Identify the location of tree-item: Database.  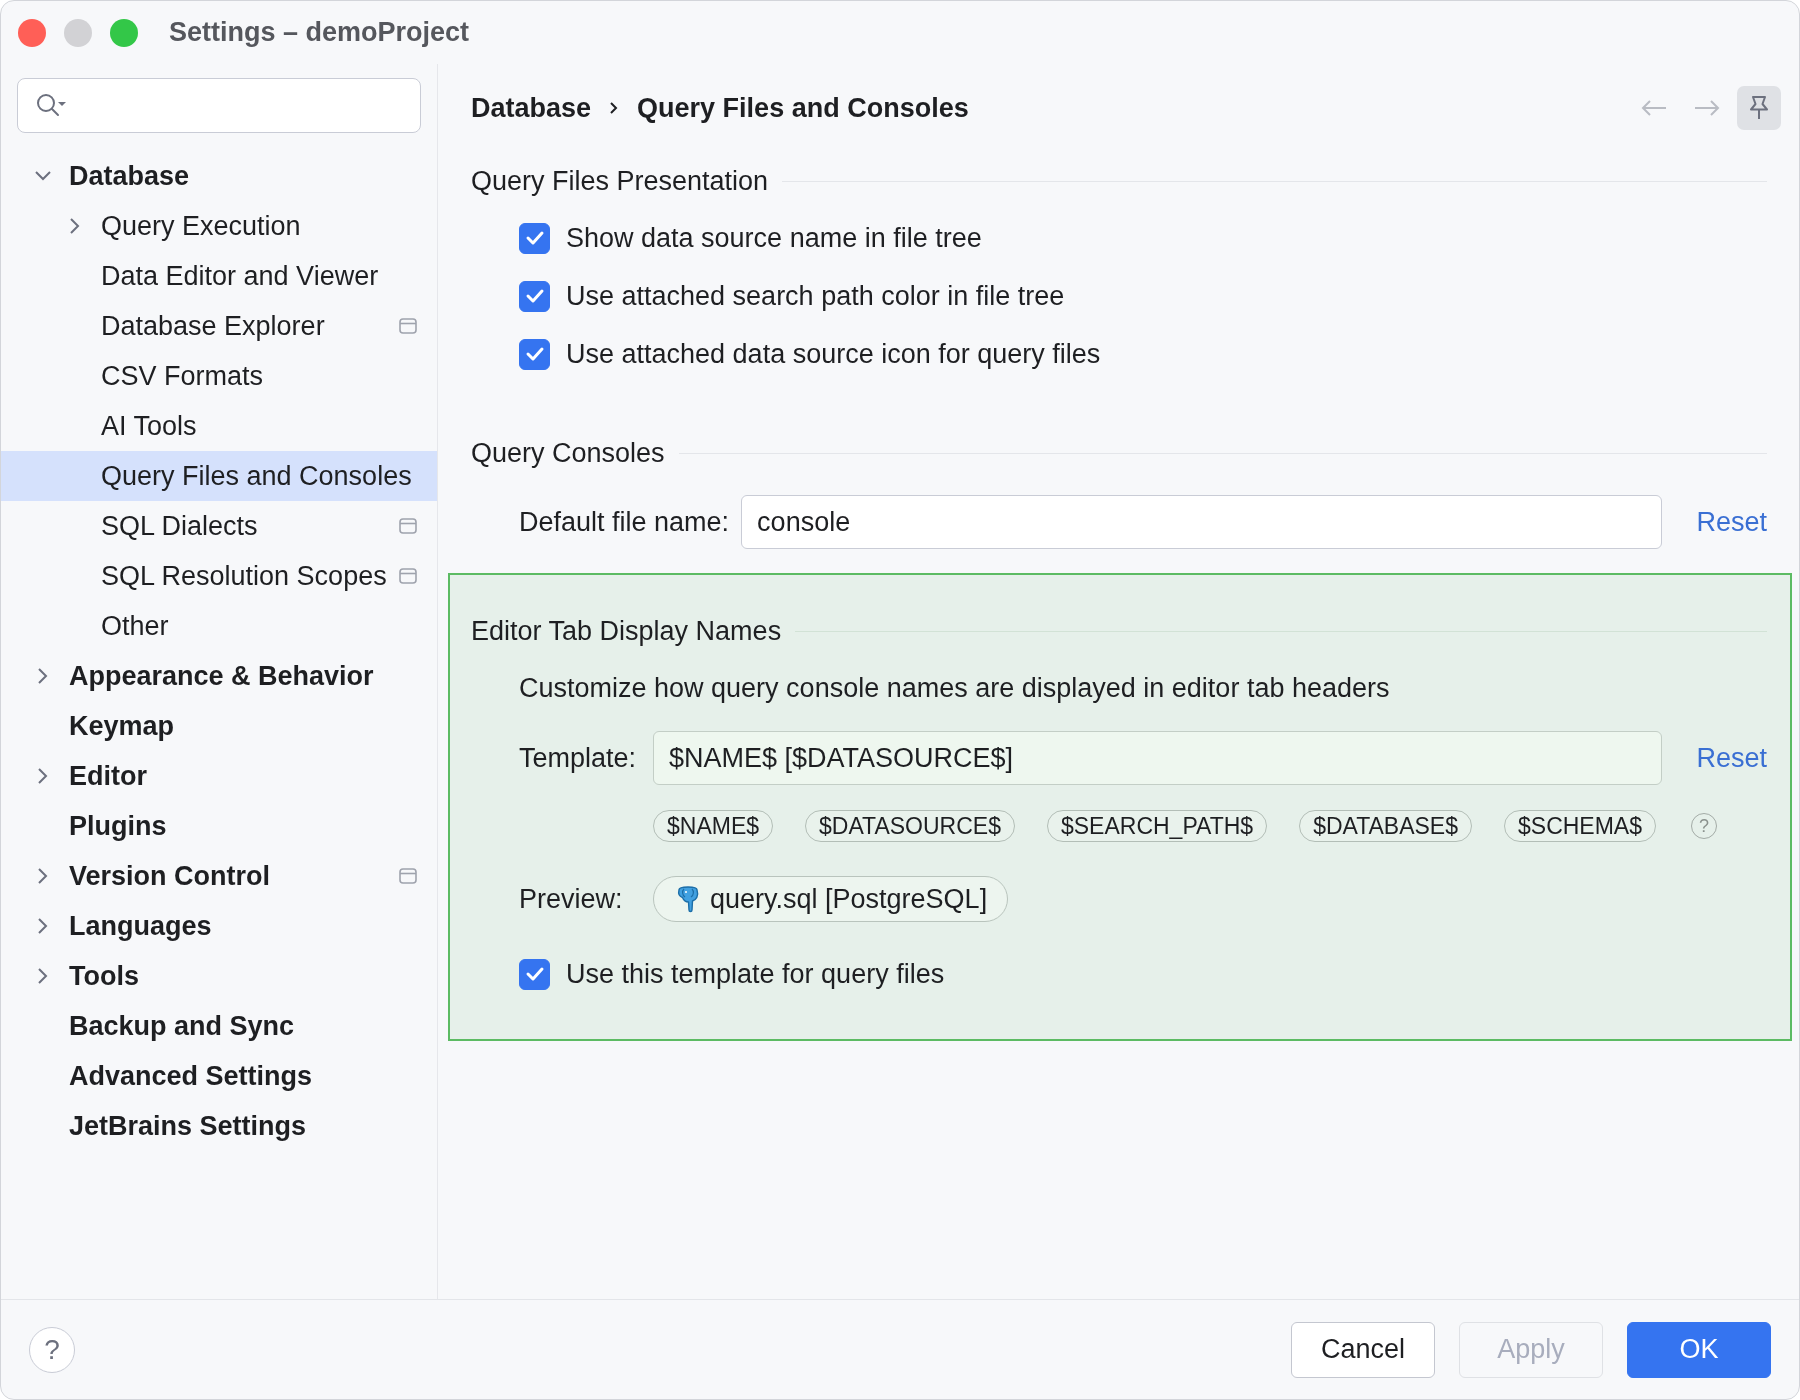
(219, 176).